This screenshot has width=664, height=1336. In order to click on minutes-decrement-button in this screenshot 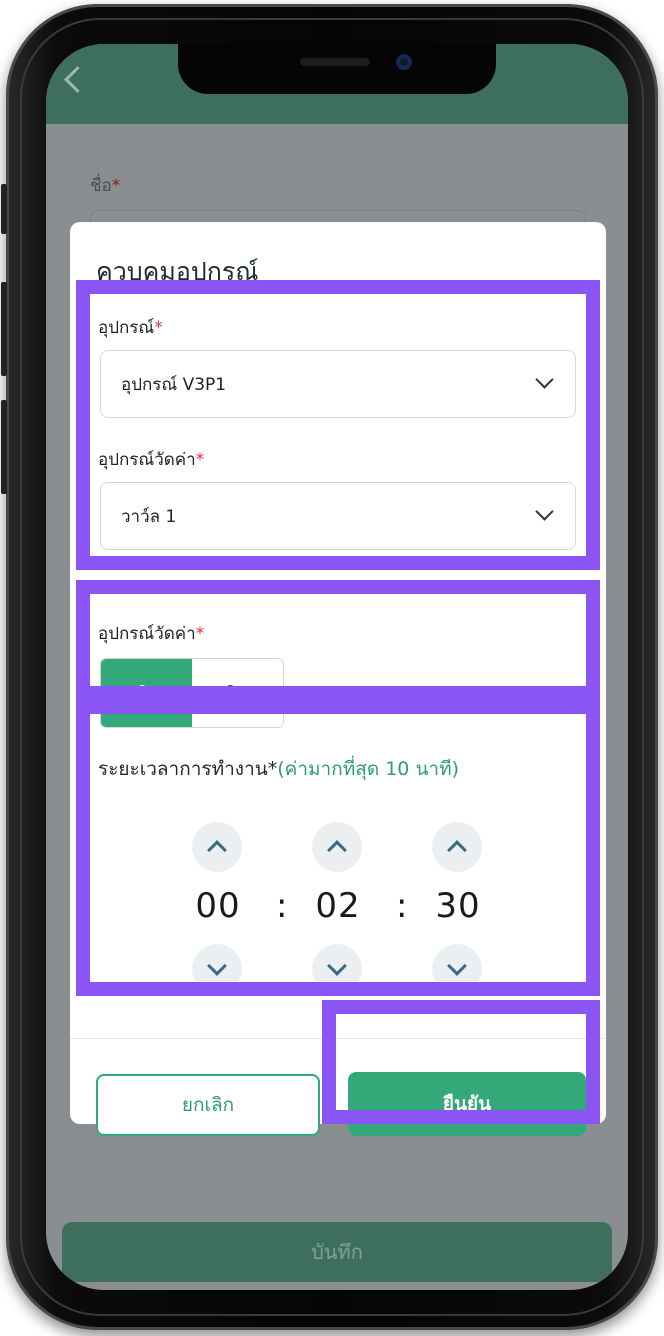, I will do `click(337, 969)`.